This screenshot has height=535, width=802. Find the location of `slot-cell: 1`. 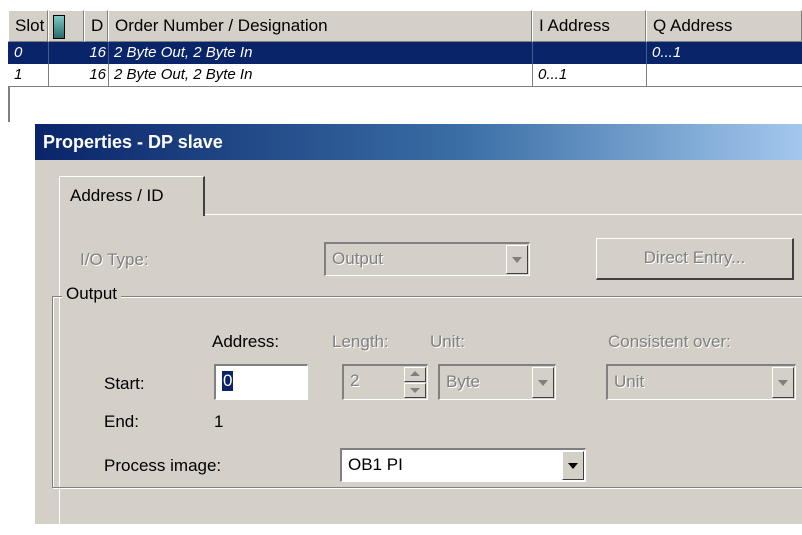

slot-cell: 1 is located at coordinates (18, 74).